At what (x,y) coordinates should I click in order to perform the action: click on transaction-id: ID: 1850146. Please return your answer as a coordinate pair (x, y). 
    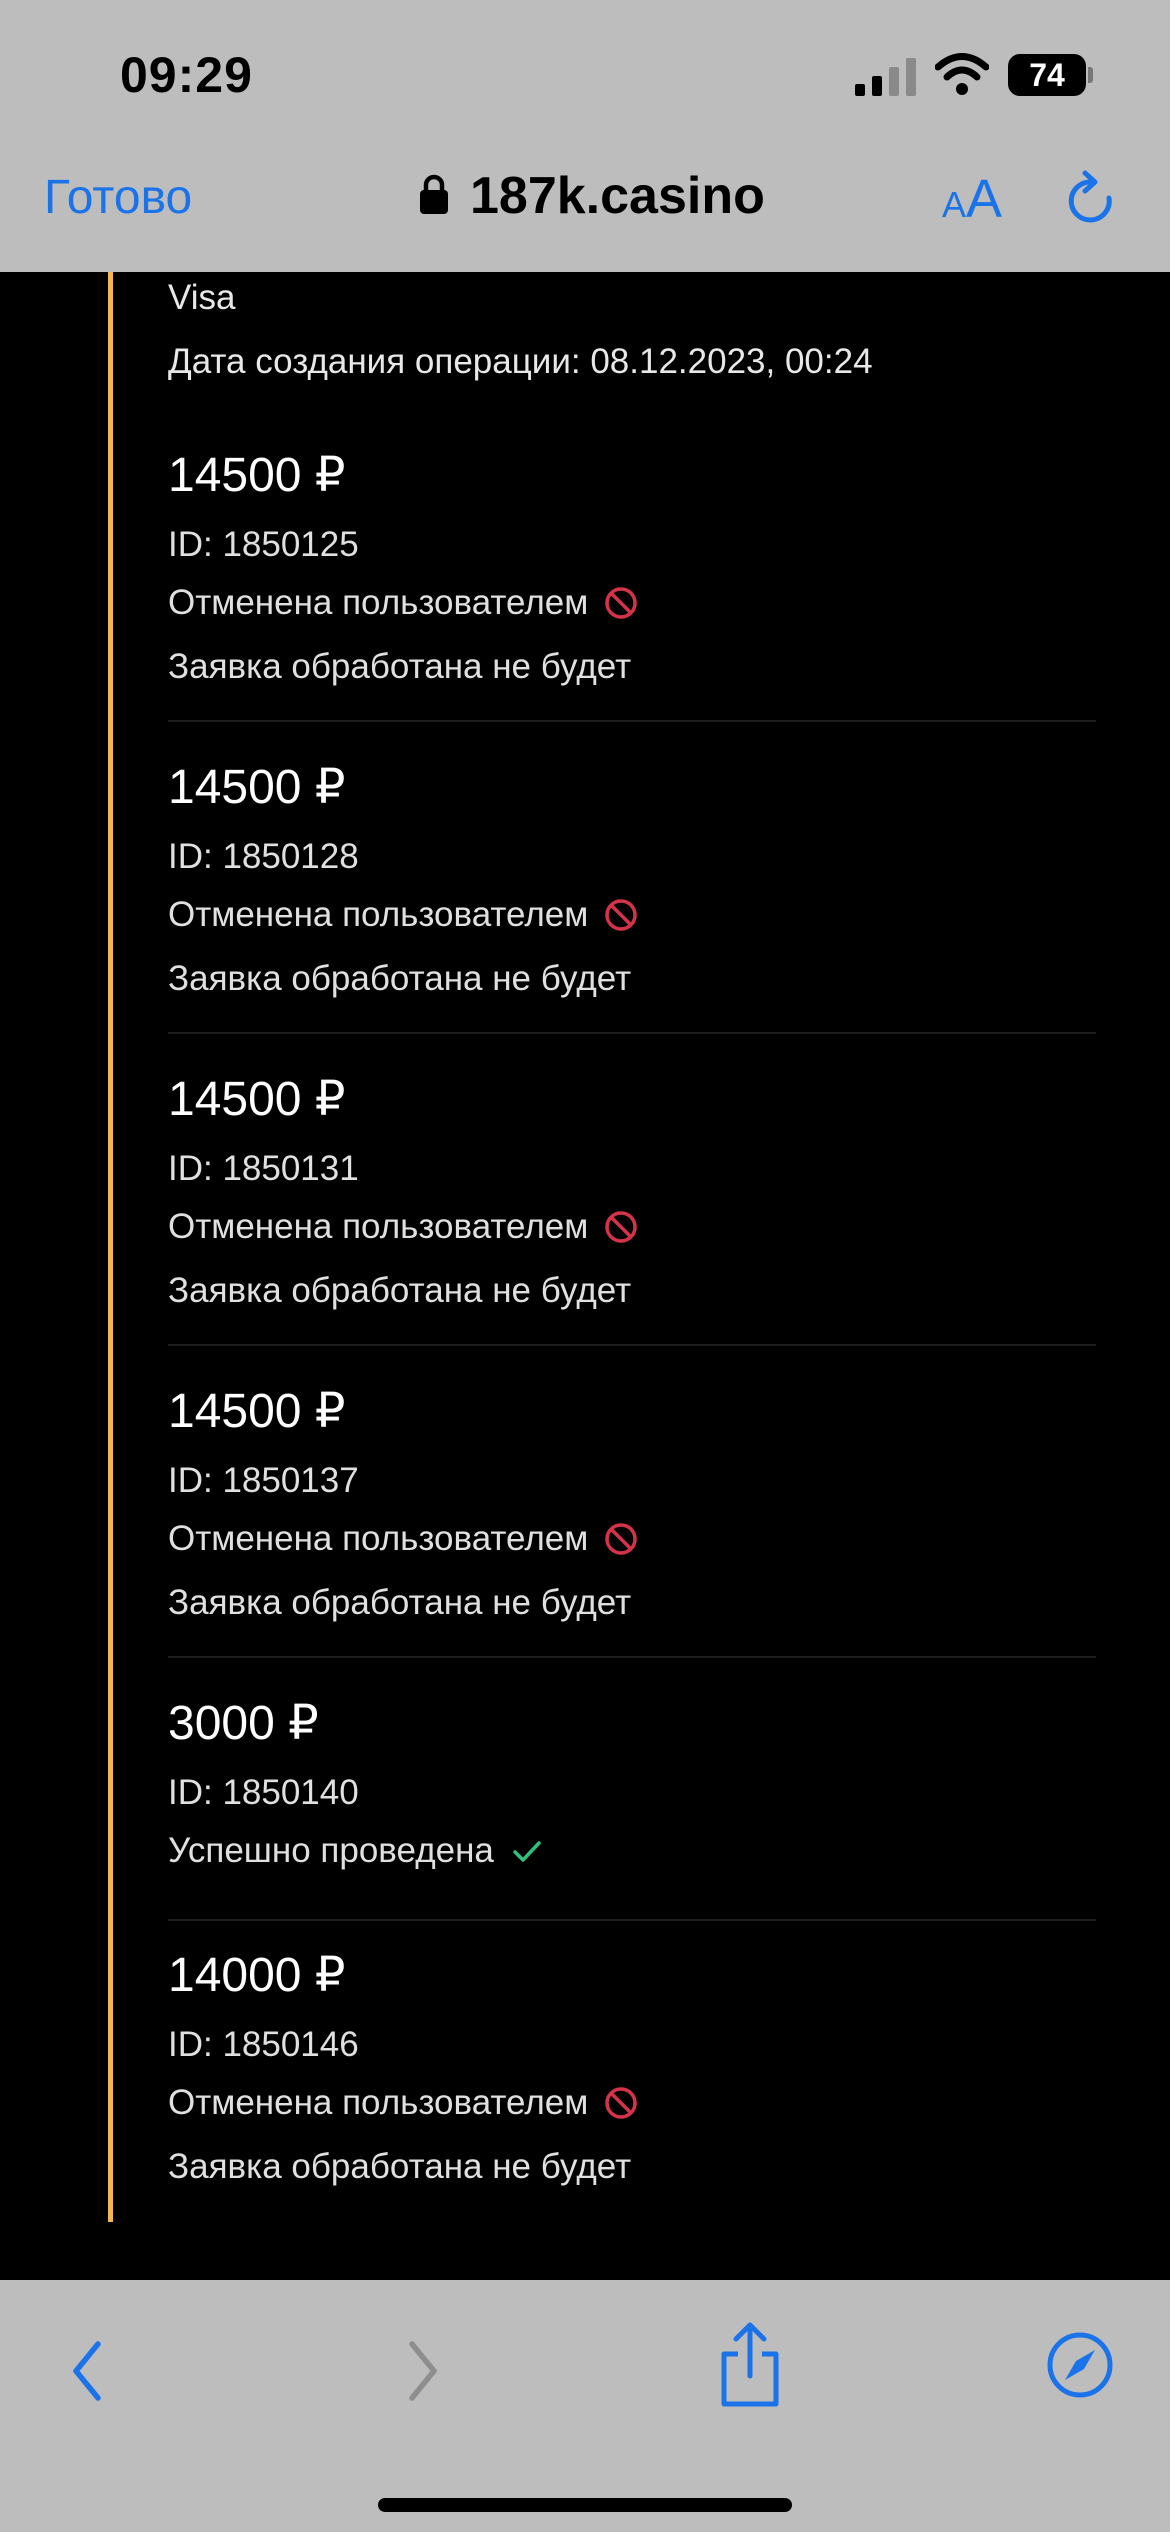
    Looking at the image, I should click on (263, 2044).